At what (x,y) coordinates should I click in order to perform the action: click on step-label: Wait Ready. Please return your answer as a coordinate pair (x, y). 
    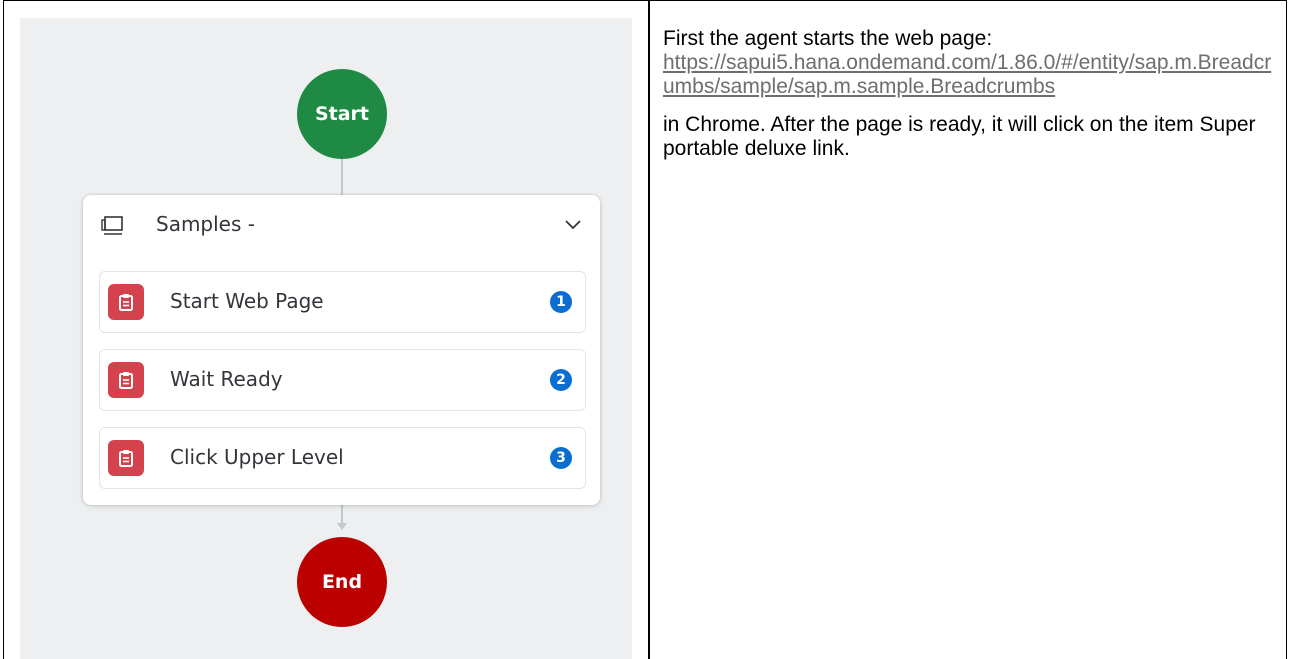
    Looking at the image, I should click on (226, 379).